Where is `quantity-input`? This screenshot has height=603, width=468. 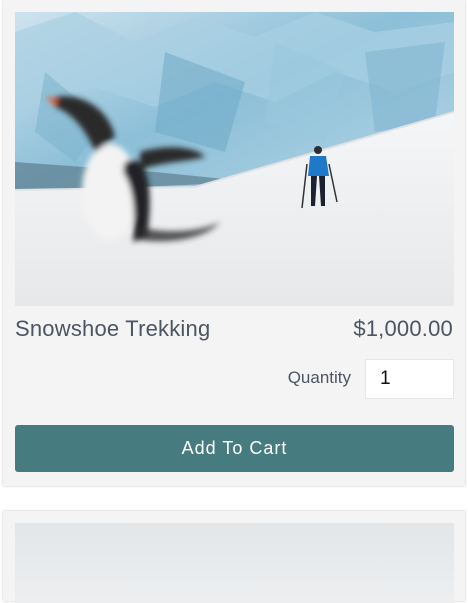
quantity-input is located at coordinates (409, 379).